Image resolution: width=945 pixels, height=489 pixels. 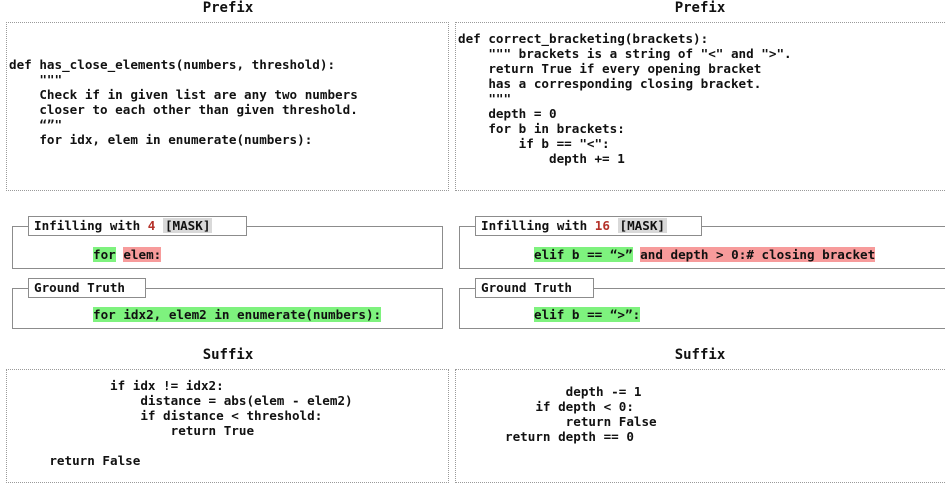 What do you see at coordinates (187, 225) in the screenshot?
I see `left-mask-label: [MASK]` at bounding box center [187, 225].